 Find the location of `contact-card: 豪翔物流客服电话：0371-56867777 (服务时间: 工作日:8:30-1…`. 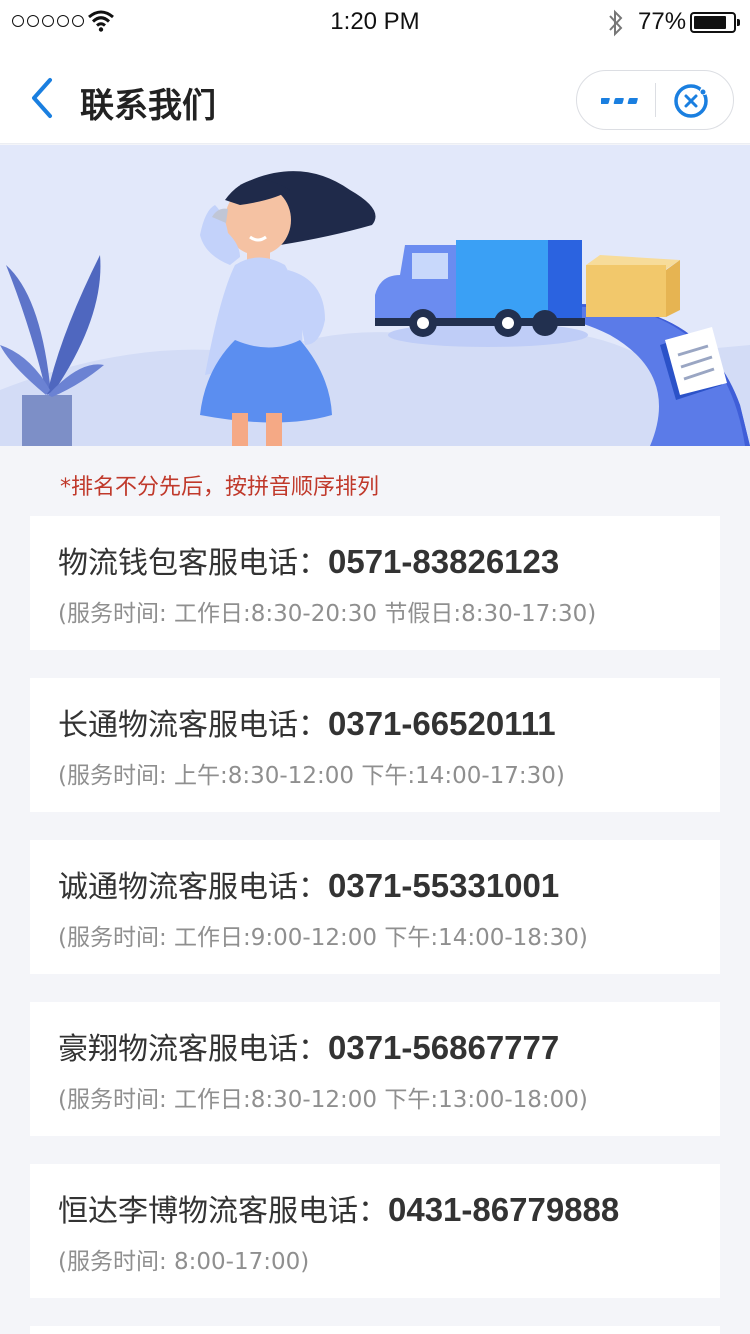

contact-card: 豪翔物流客服电话：0371-56867777 (服务时间: 工作日:8:30-1… is located at coordinates (375, 1069).